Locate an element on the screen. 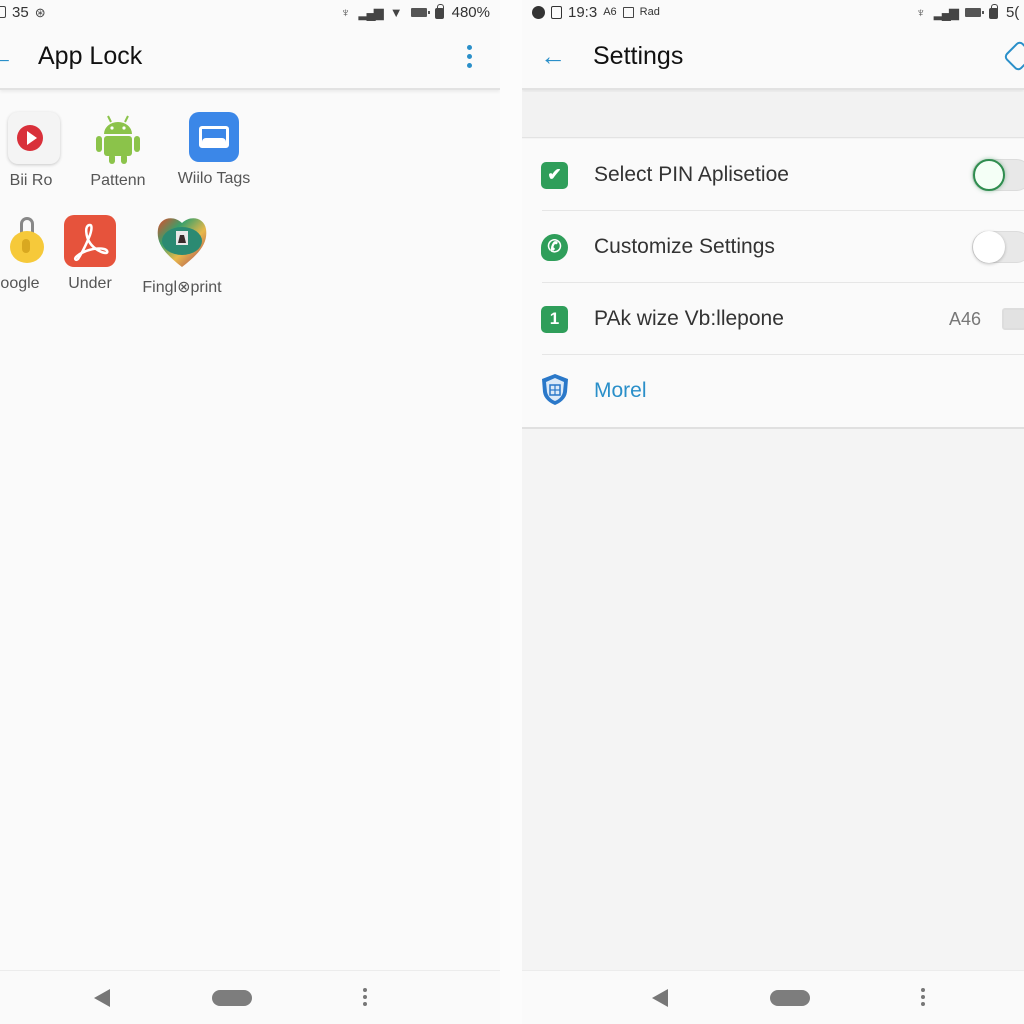 This screenshot has width=1024, height=1024. status-time: 19:3 is located at coordinates (583, 12).